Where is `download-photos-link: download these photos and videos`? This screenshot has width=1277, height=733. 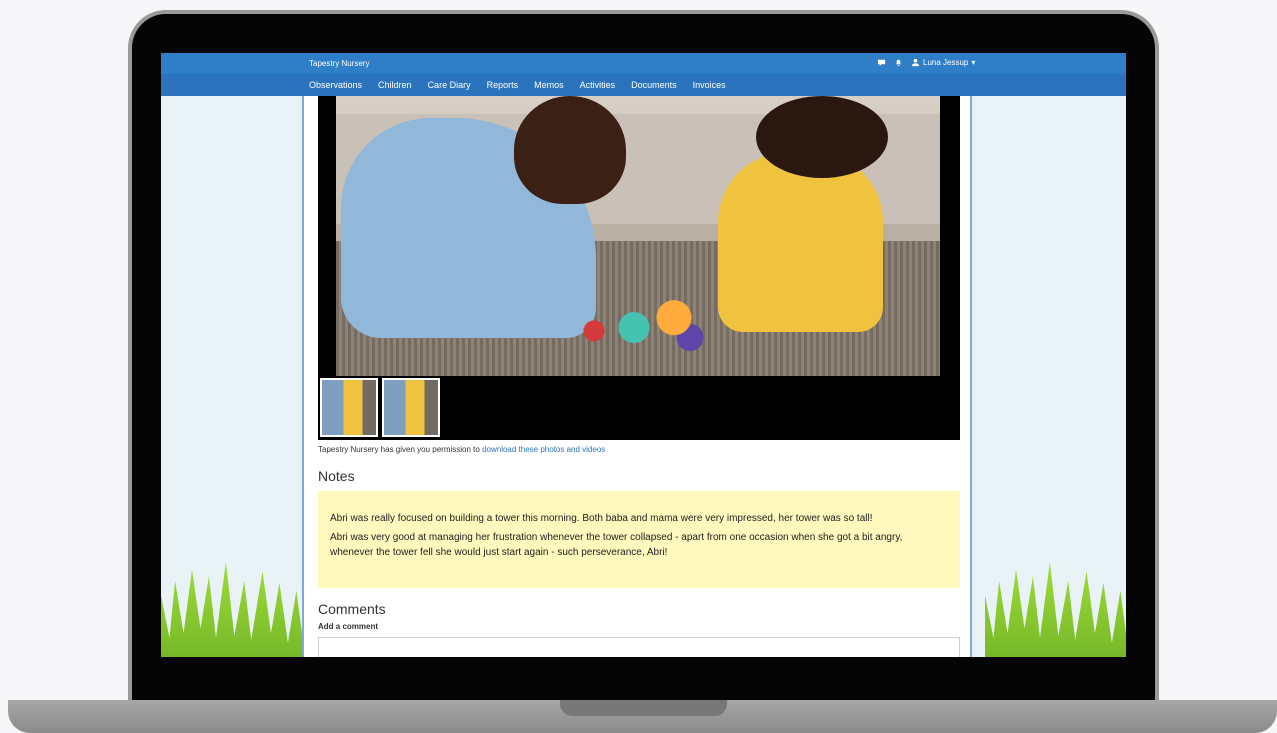 download-photos-link: download these photos and videos is located at coordinates (543, 449).